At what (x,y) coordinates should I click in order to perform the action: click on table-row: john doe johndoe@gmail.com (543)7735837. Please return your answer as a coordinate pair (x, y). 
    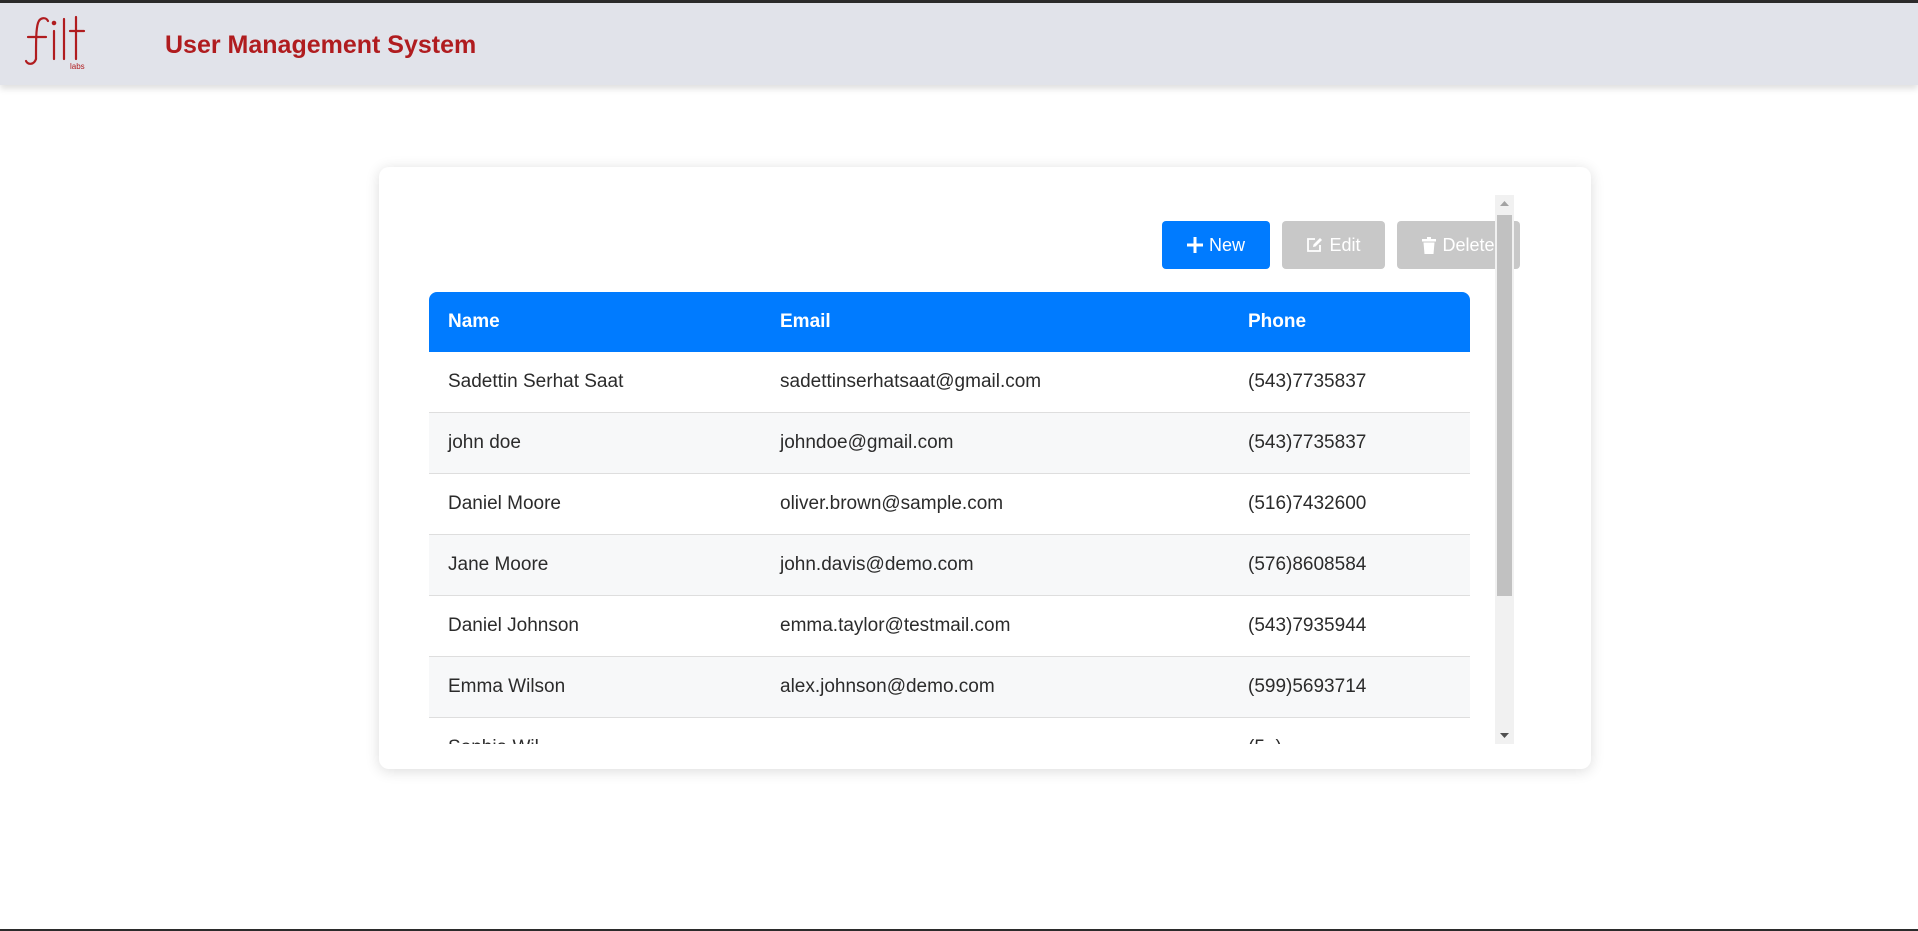
    Looking at the image, I should click on (949, 443).